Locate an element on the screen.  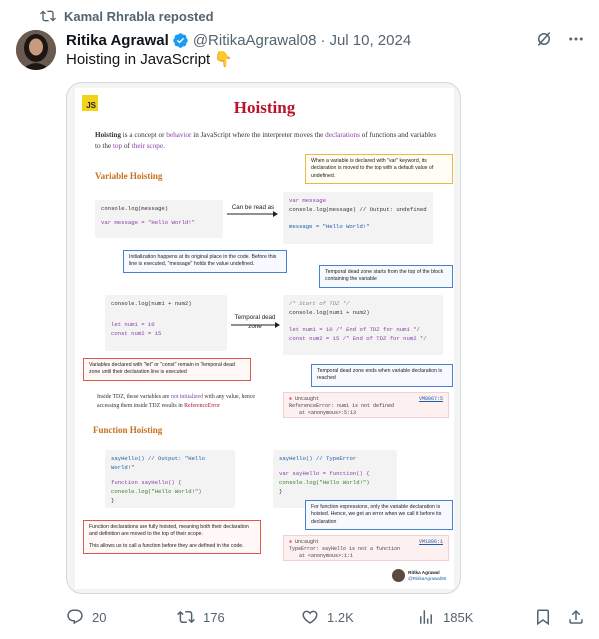
error-line: TypeError: sayHello is not a function is located at coordinates (345, 549).